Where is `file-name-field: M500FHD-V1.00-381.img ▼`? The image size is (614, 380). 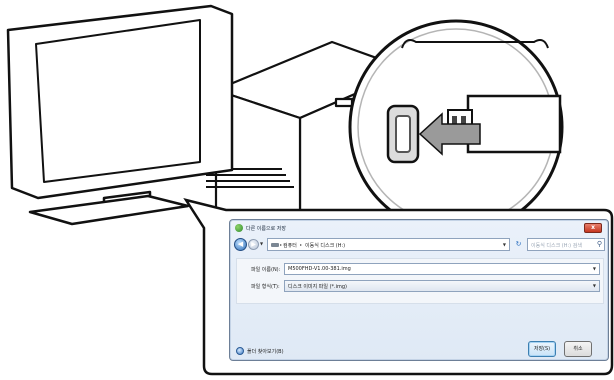
file-name-field: M500FHD-V1.00-381.img ▼ is located at coordinates (442, 269).